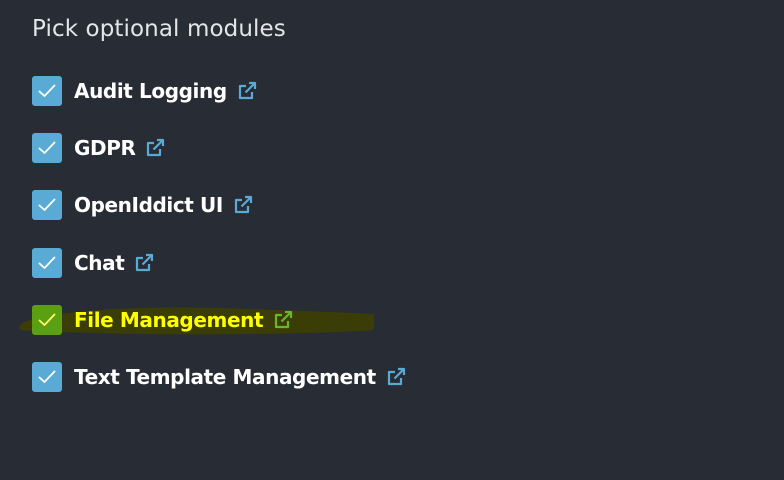 The height and width of the screenshot is (480, 784). I want to click on module-checkbox-audit-logging, so click(47, 91).